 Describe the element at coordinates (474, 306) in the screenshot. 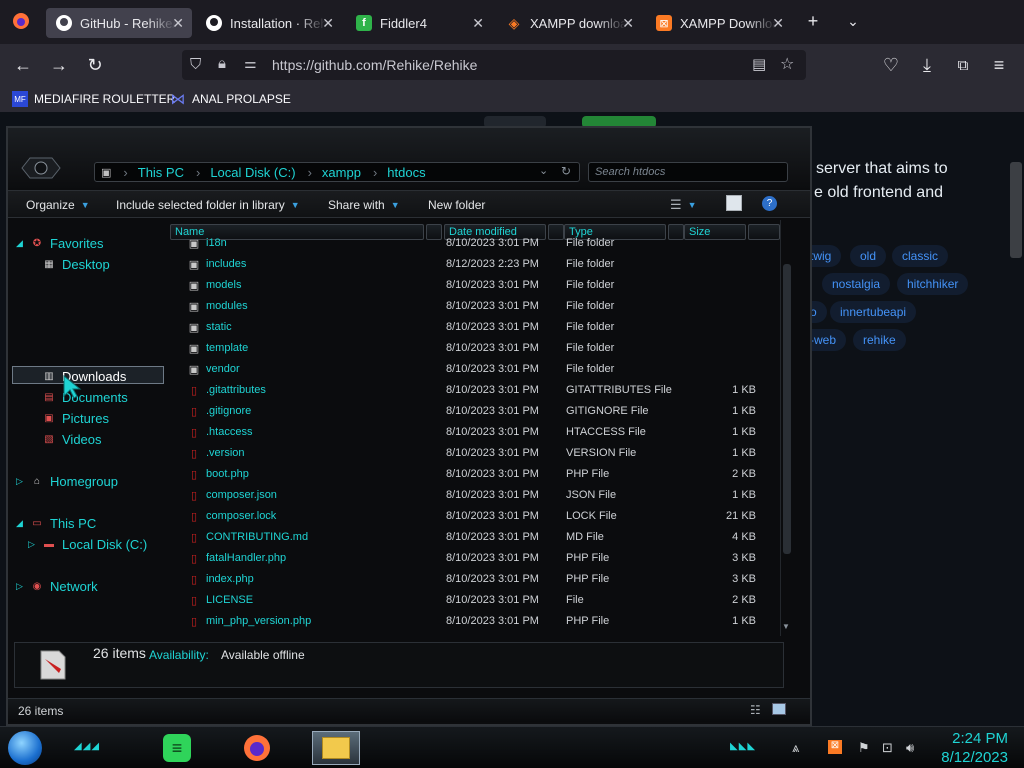

I see `table-row: ▣ modules 8/10/2023 3:01 PM File folder` at that location.